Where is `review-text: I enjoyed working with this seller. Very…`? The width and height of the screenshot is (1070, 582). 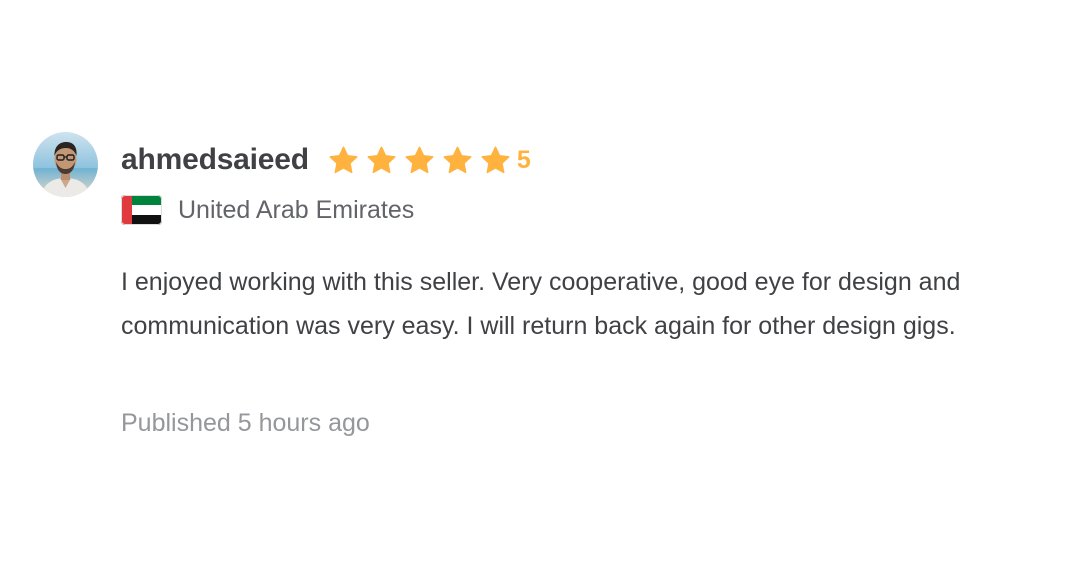 review-text: I enjoyed working with this seller. Very… is located at coordinates (541, 304).